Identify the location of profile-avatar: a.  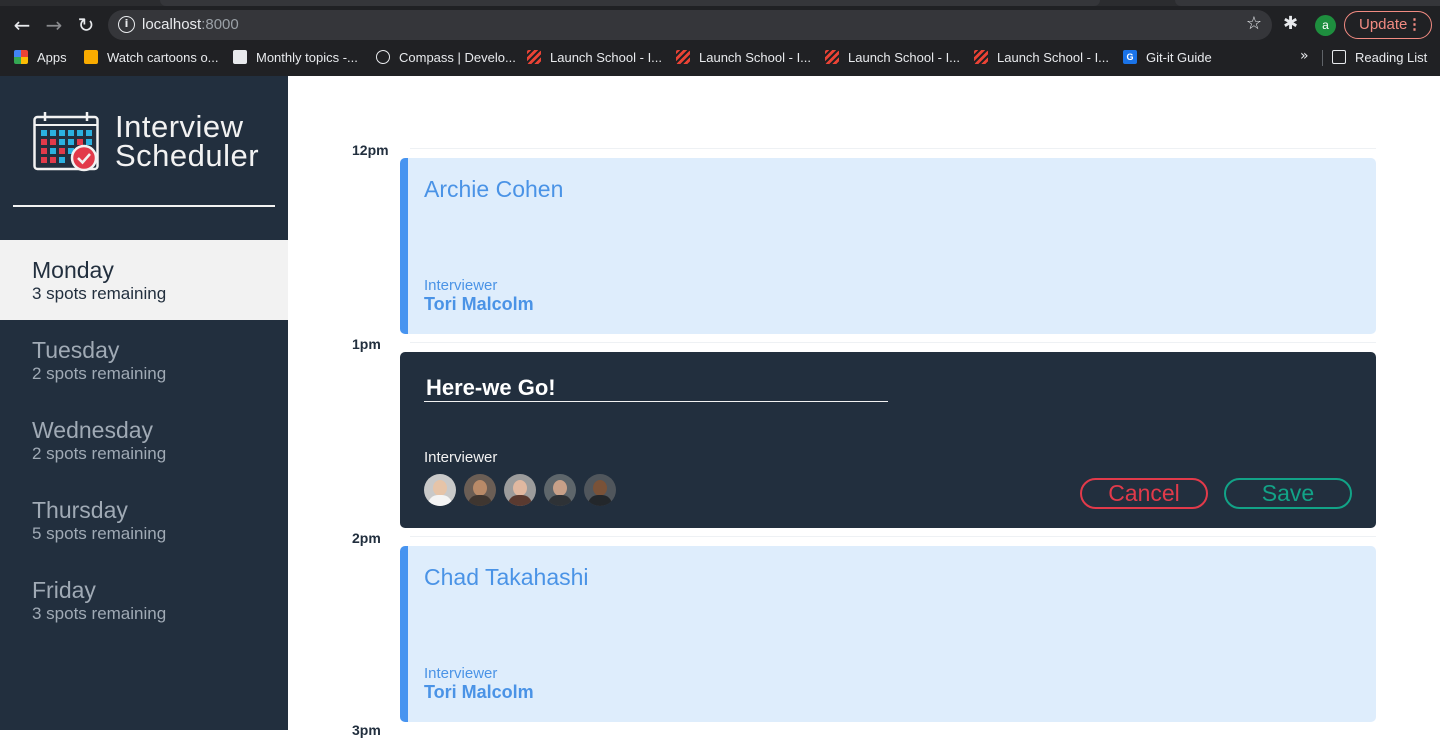
(1325, 25).